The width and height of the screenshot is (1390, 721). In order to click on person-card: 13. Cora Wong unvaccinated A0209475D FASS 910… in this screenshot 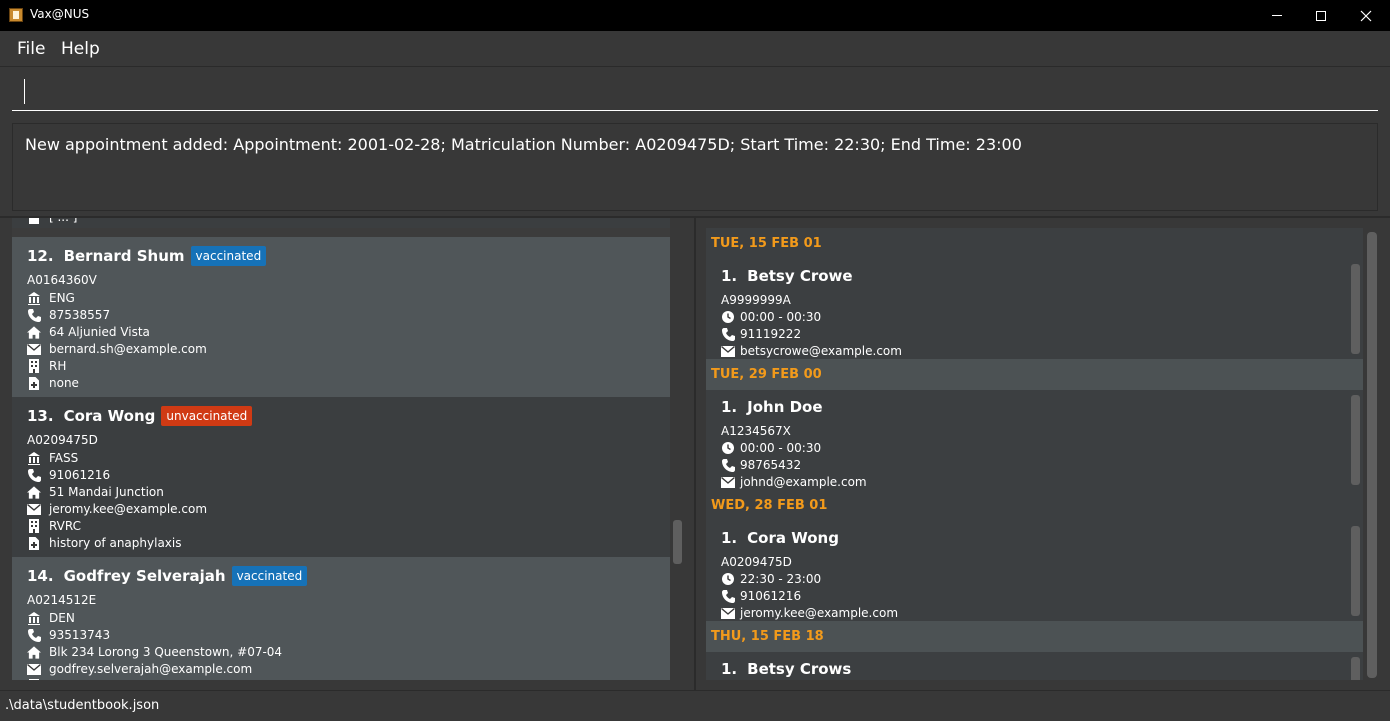, I will do `click(341, 477)`.